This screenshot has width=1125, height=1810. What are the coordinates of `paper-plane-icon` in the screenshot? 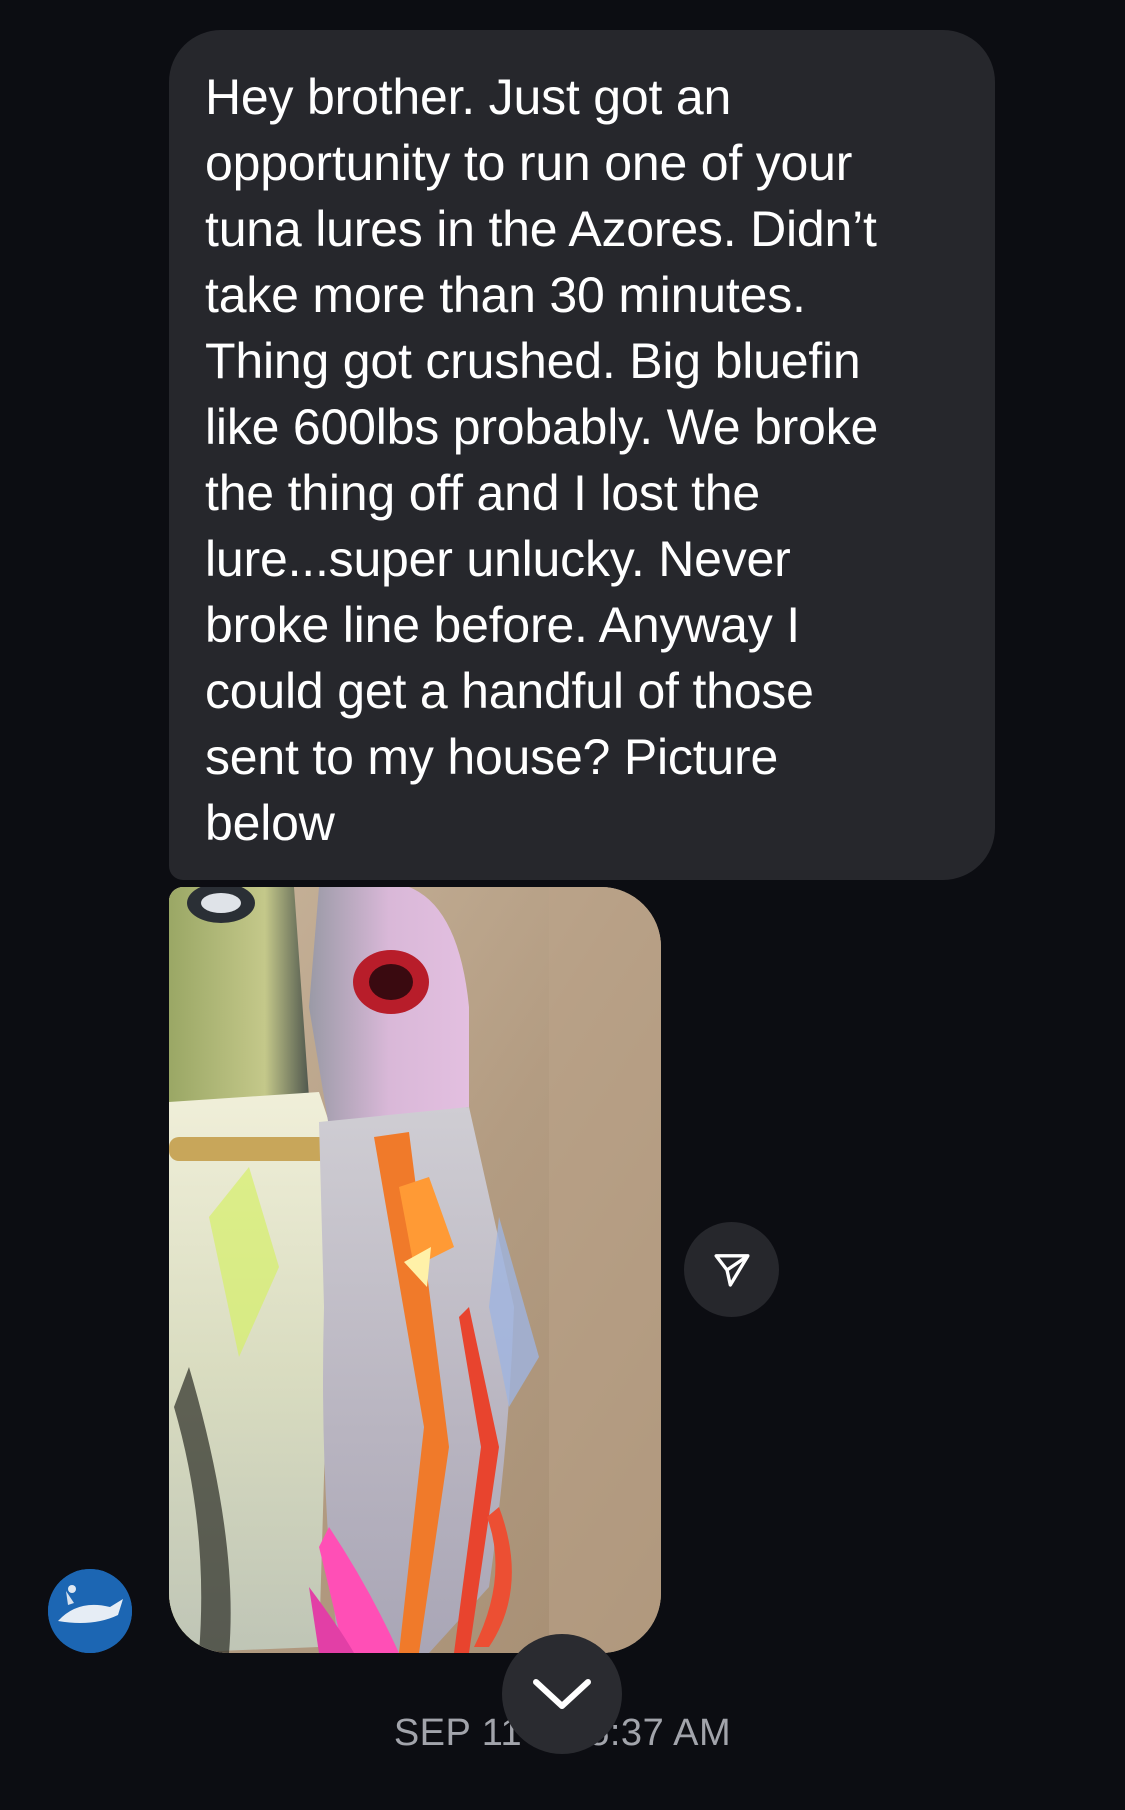 It's located at (731, 1270).